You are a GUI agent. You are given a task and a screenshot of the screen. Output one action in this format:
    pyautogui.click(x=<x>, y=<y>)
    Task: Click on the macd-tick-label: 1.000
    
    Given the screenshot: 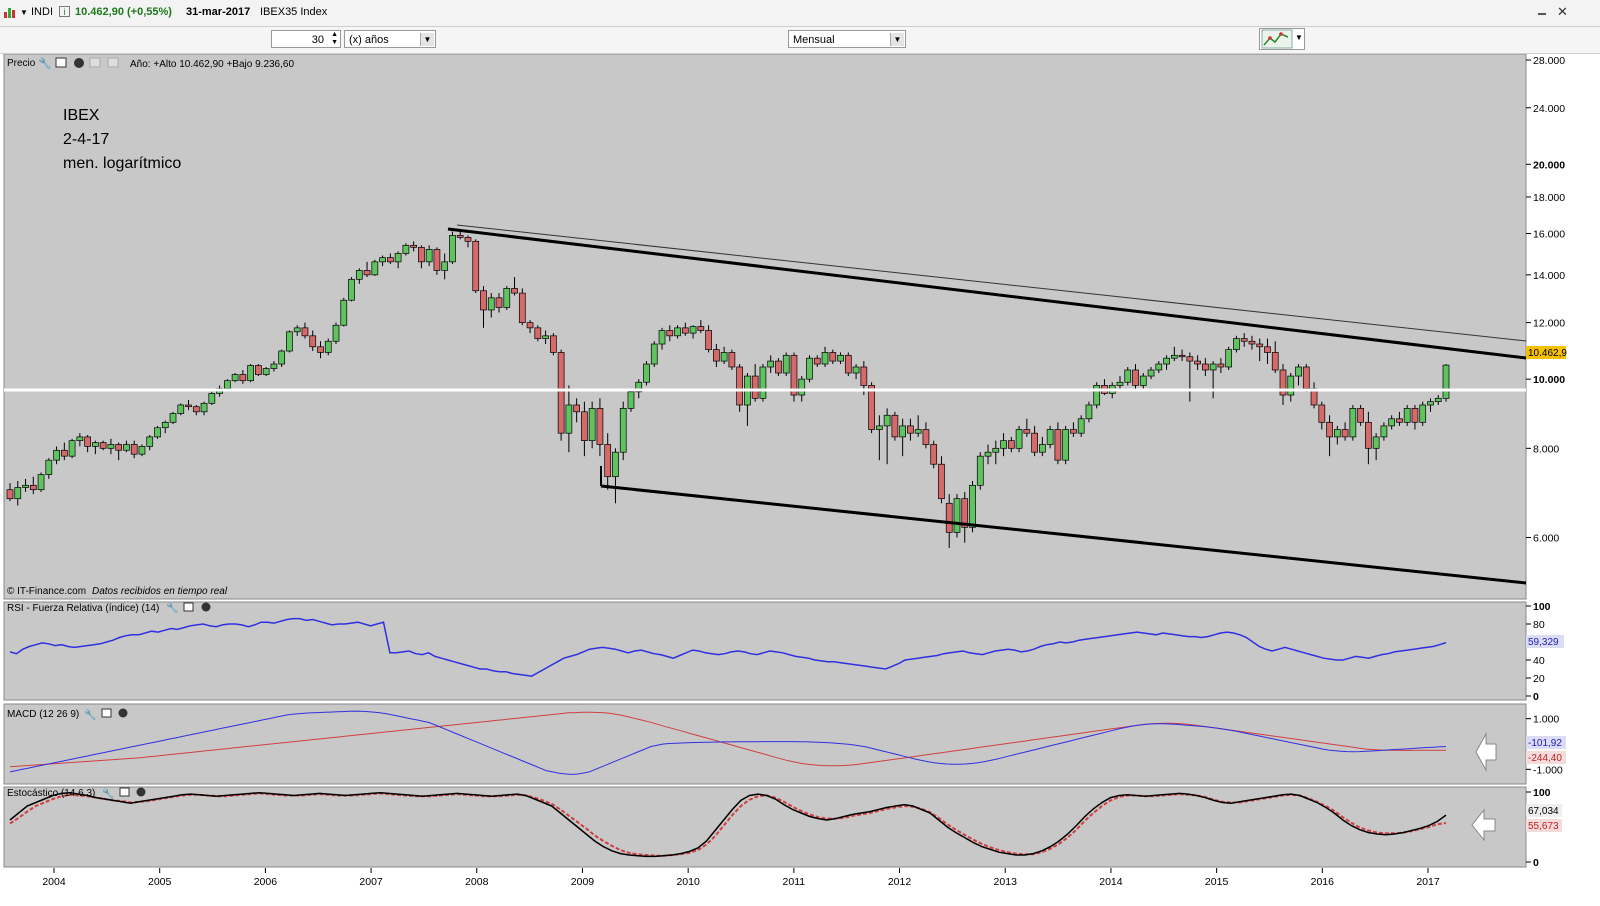 What is the action you would take?
    pyautogui.click(x=1546, y=720)
    